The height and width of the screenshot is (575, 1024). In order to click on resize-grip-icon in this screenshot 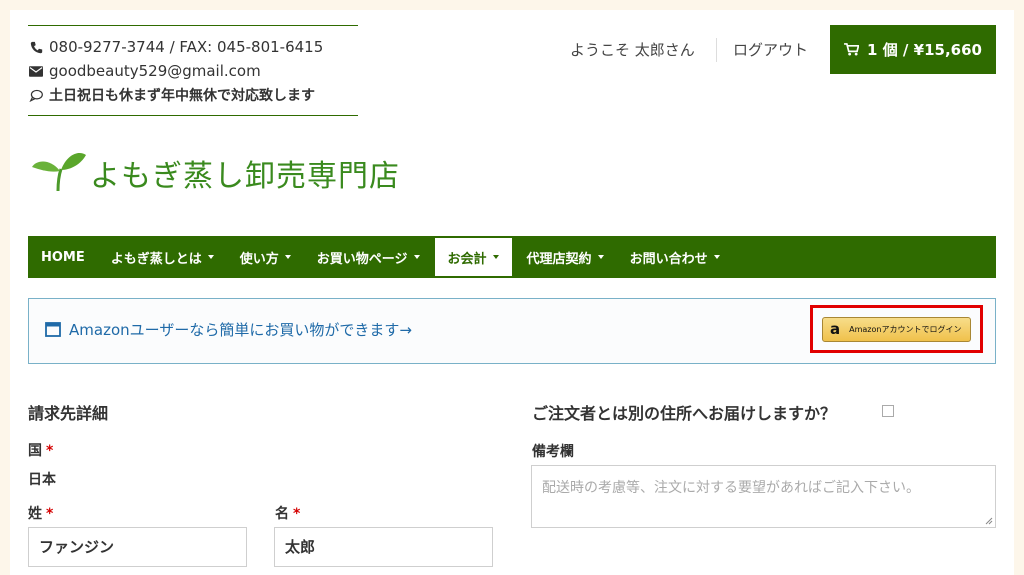, I will do `click(989, 521)`.